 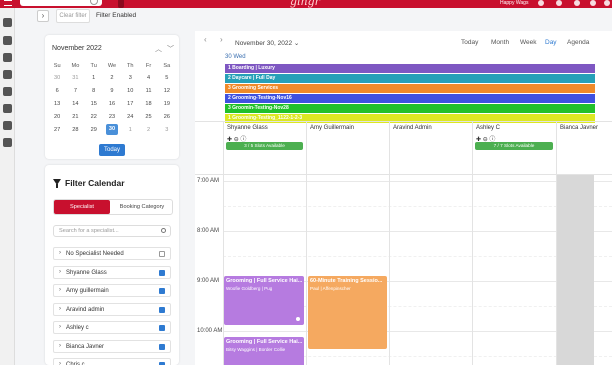 What do you see at coordinates (75, 77) in the screenshot?
I see `calendar-day: 31` at bounding box center [75, 77].